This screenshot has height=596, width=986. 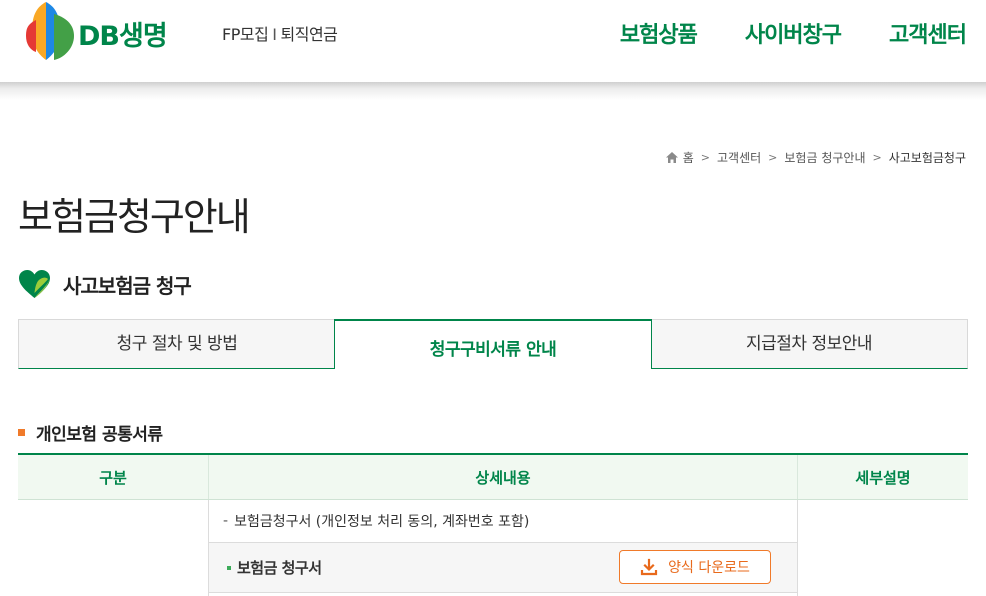 I want to click on table-cell-category, so click(x=113, y=548).